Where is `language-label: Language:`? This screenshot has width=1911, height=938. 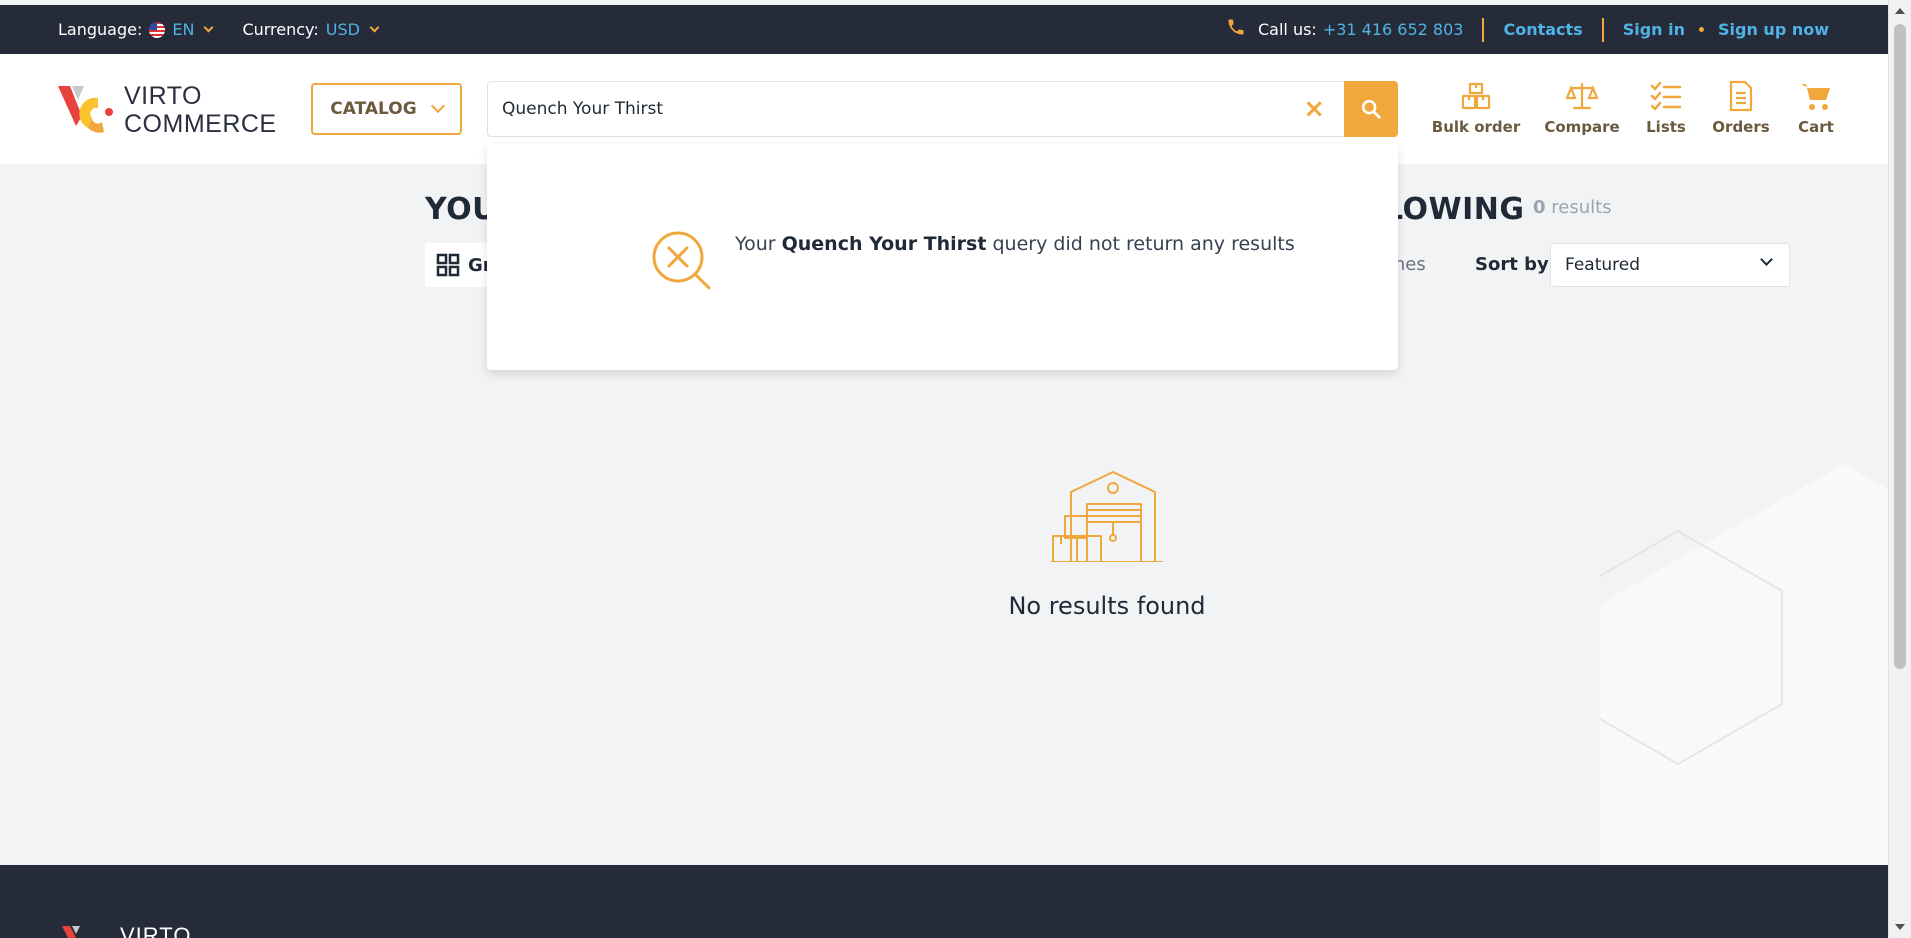
language-label: Language: is located at coordinates (100, 29).